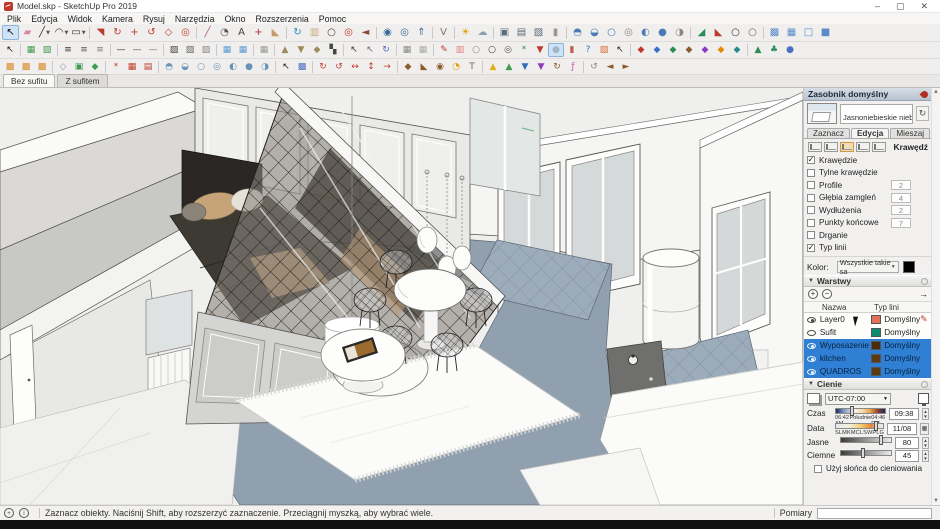 The image size is (940, 529). Describe the element at coordinates (195, 19) in the screenshot. I see `menu-item-narzędzia: Narzędzia` at that location.